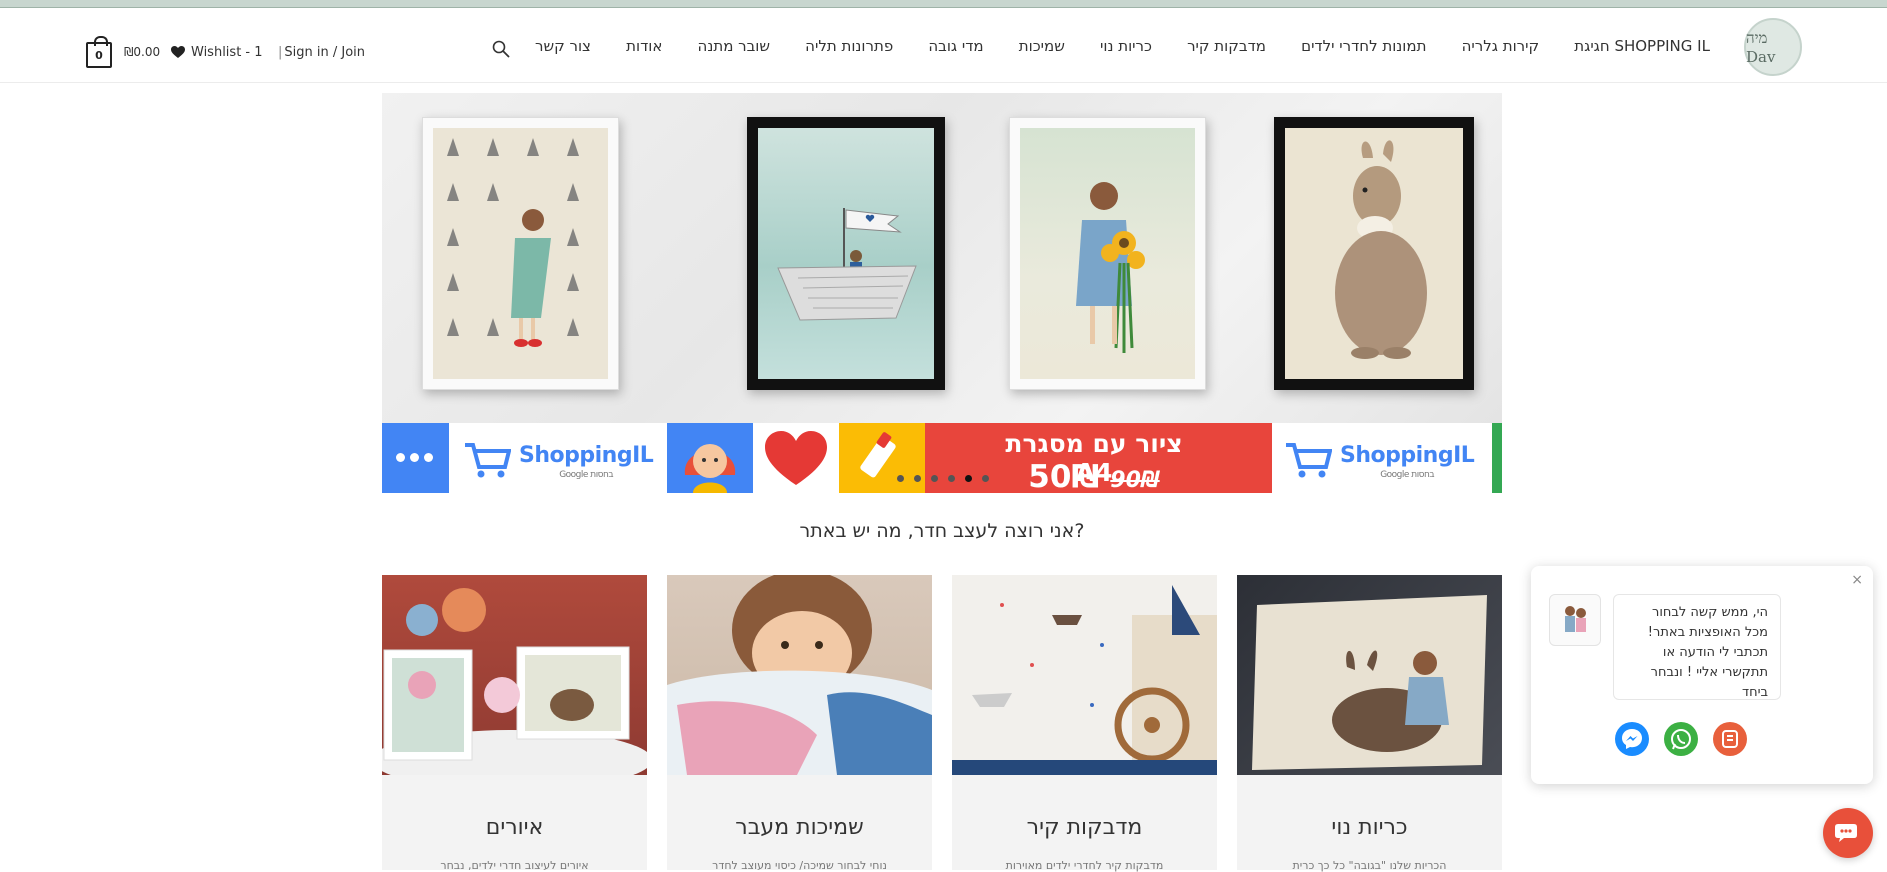 This screenshot has height=872, width=1887. Describe the element at coordinates (734, 46) in the screenshot. I see `nav-item-gift-voucher: שובר מתנה` at that location.